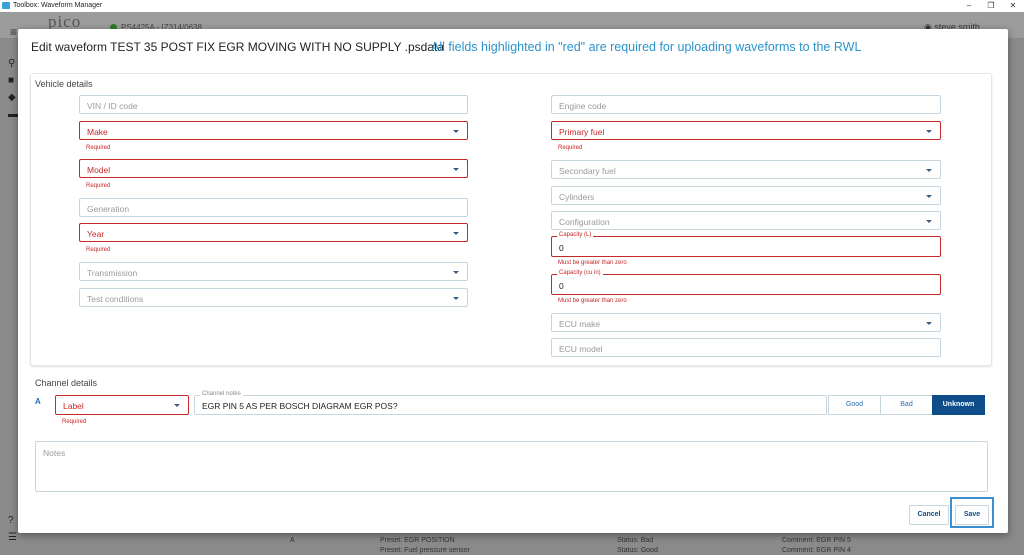 This screenshot has width=1024, height=555. I want to click on restore-button: ❐, so click(991, 6).